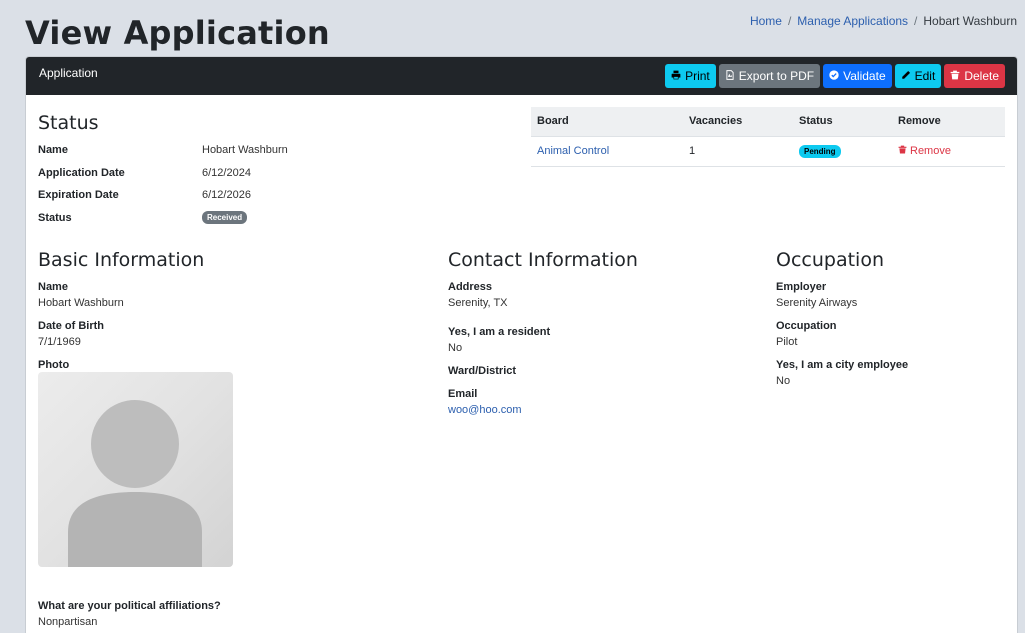 The height and width of the screenshot is (633, 1025). I want to click on action-toolbar: Print Export to PDF Validate Edit Delete, so click(835, 76).